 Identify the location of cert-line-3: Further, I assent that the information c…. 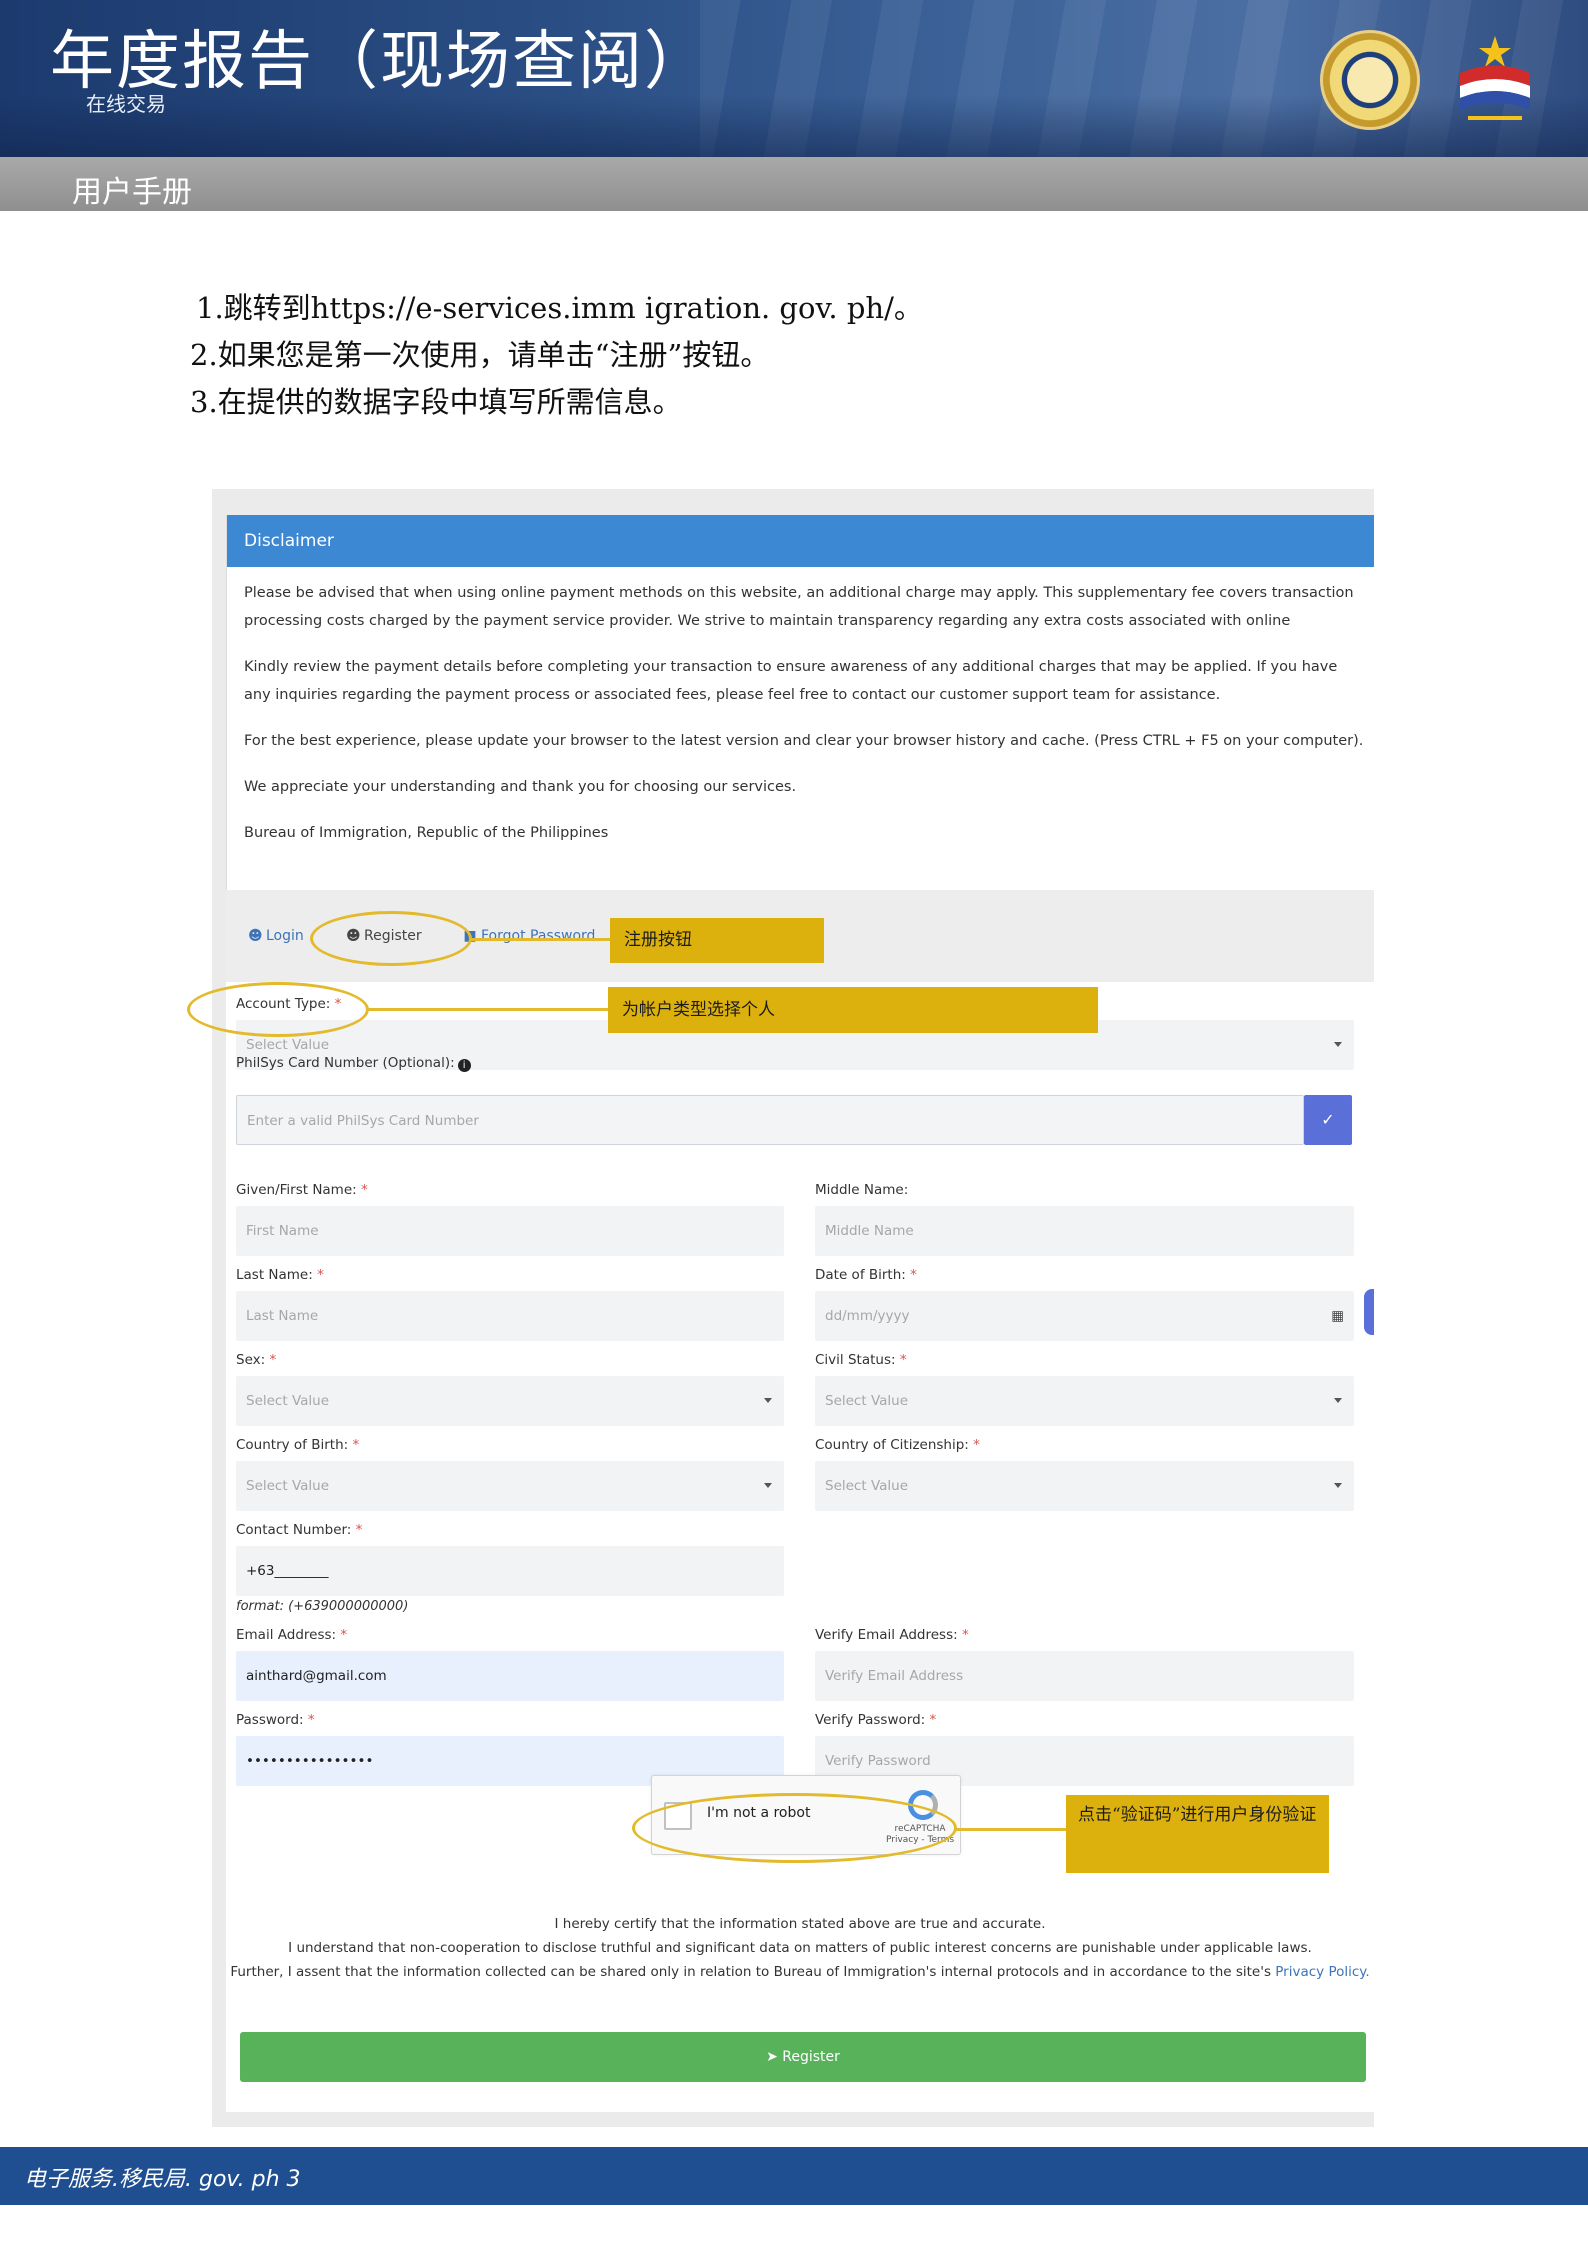
(800, 1972).